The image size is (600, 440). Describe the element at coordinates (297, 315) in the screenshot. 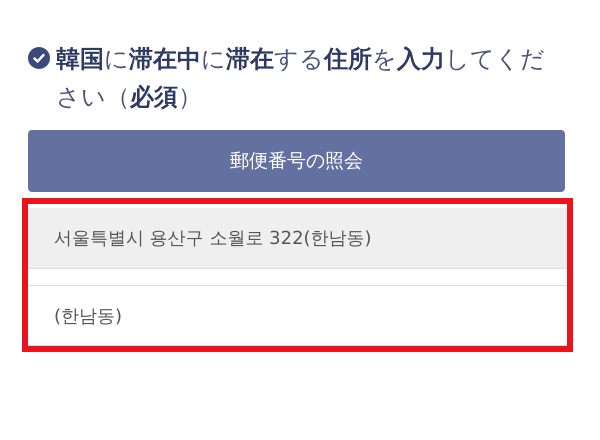

I see `address-field: (한남동)` at that location.